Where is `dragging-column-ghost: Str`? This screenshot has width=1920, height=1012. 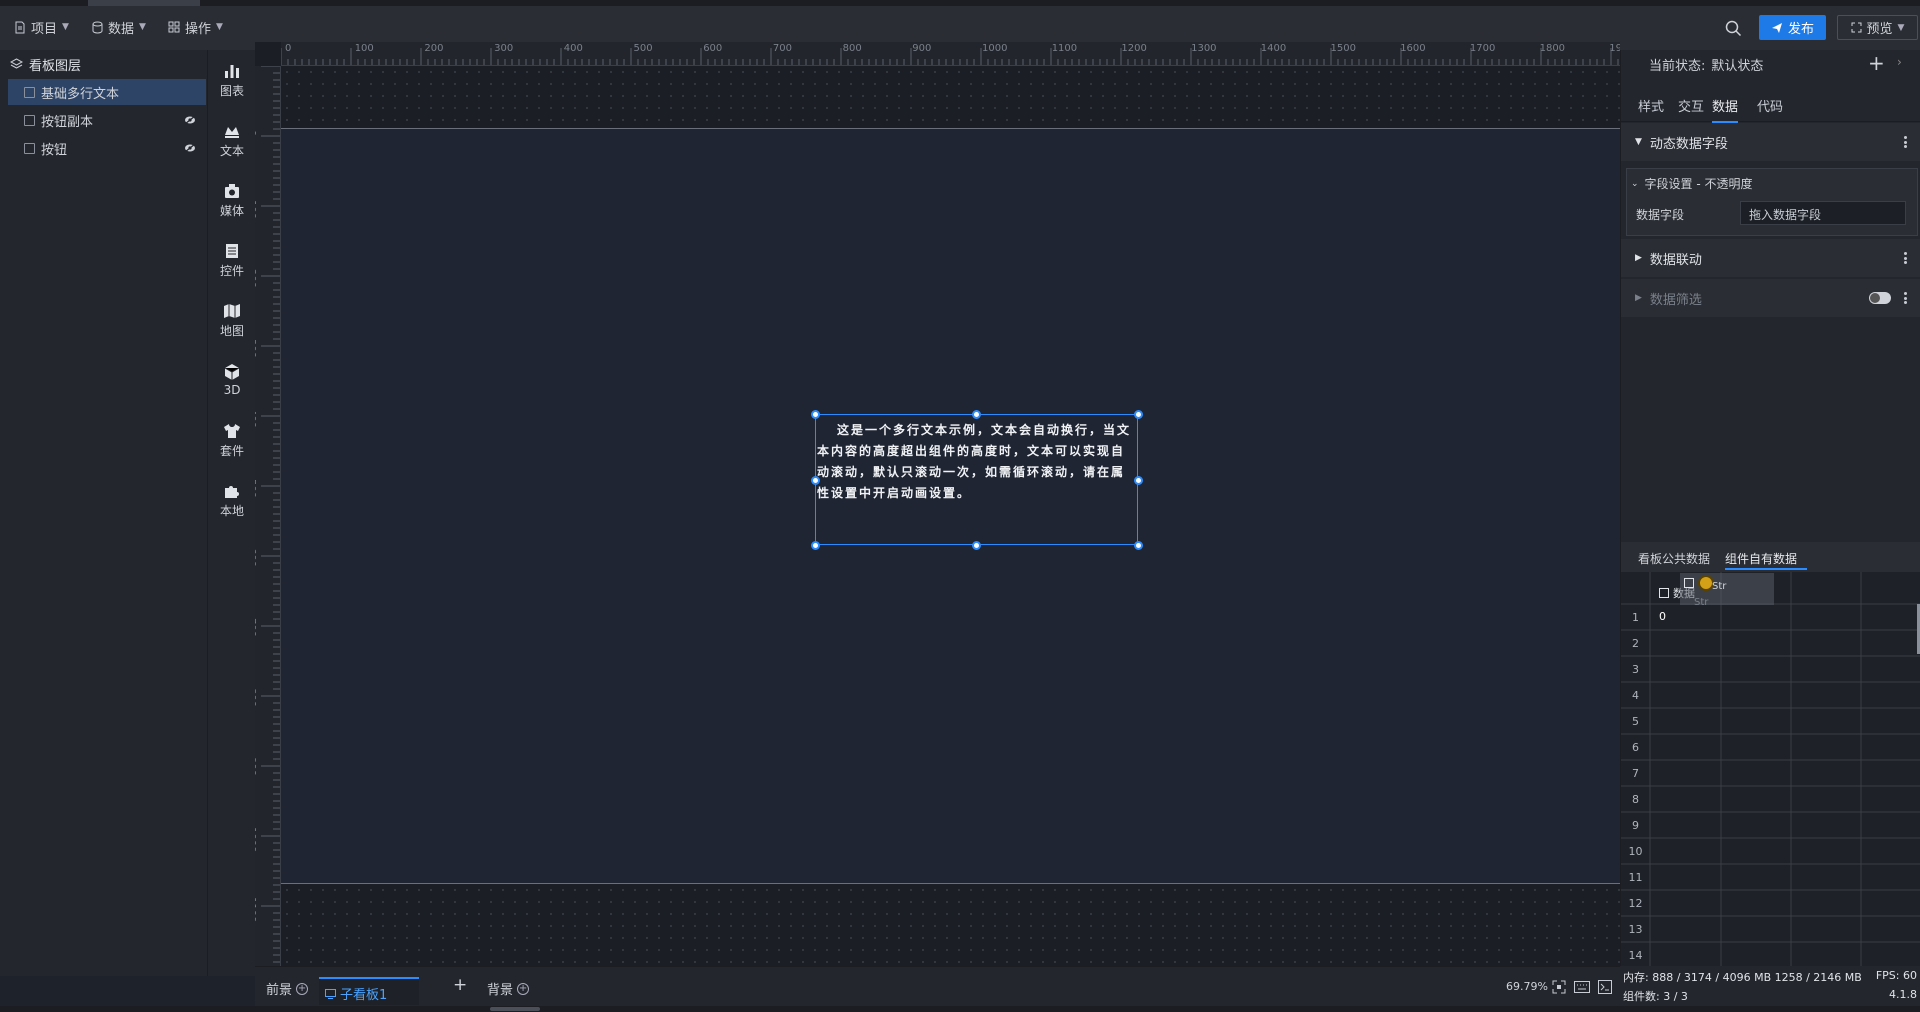 dragging-column-ghost: Str is located at coordinates (1727, 589).